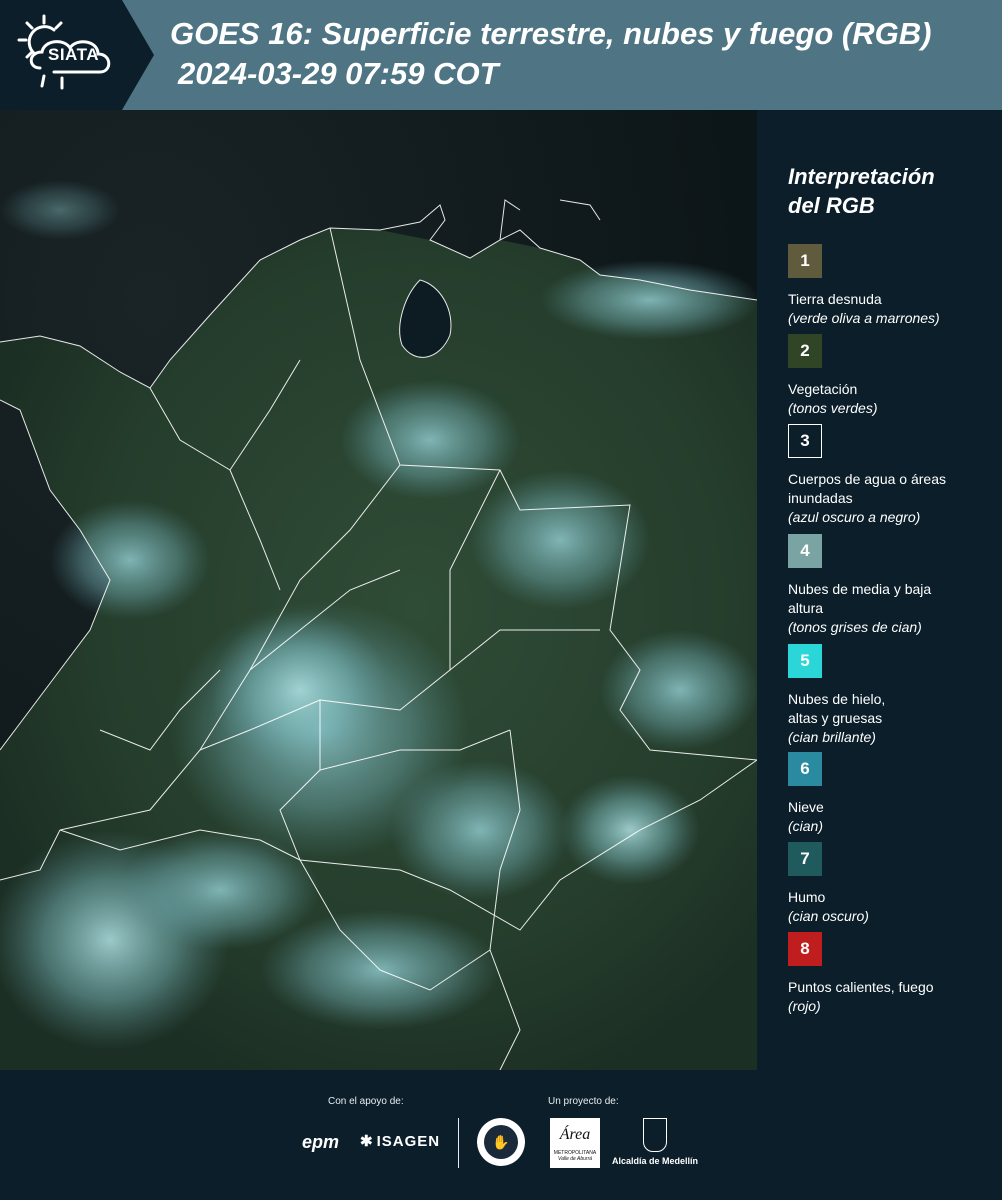 The width and height of the screenshot is (1002, 1200). What do you see at coordinates (807, 897) in the screenshot?
I see `legend-label: Humo` at bounding box center [807, 897].